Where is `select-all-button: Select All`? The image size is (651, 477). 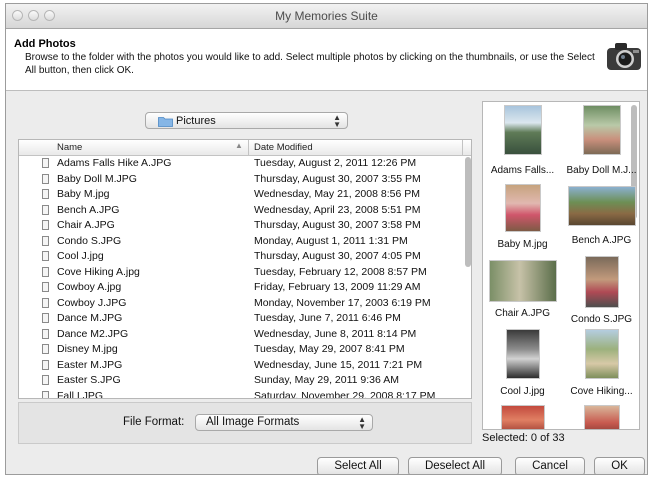
select-all-button: Select All is located at coordinates (358, 465).